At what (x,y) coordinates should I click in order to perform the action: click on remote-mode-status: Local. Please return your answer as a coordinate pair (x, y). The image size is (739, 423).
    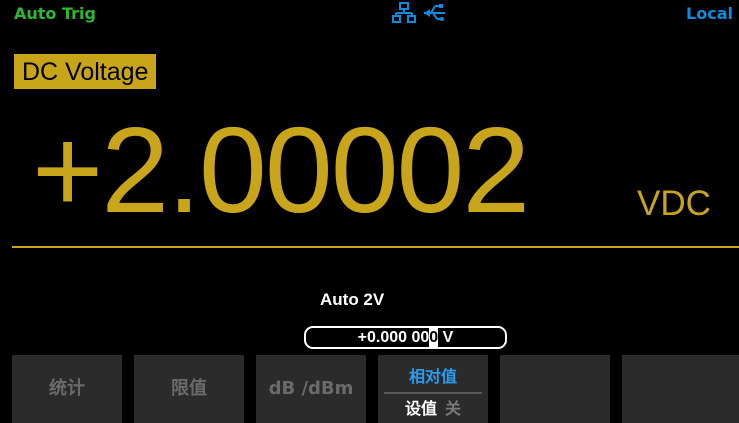
    Looking at the image, I should click on (709, 13).